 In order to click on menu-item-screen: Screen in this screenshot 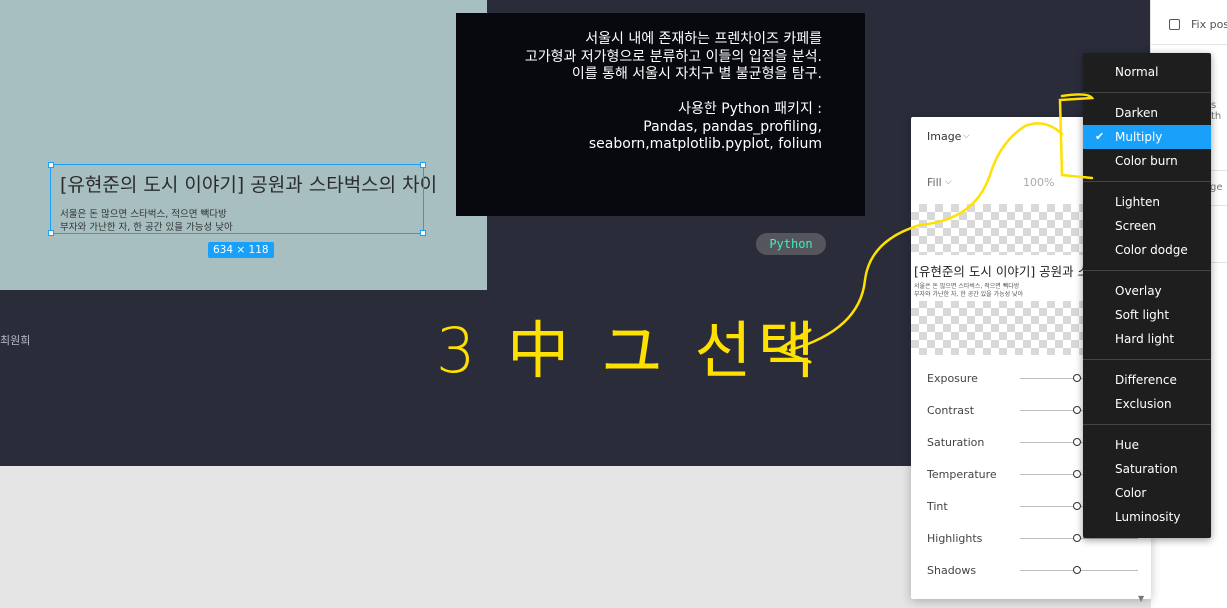, I will do `click(1147, 226)`.